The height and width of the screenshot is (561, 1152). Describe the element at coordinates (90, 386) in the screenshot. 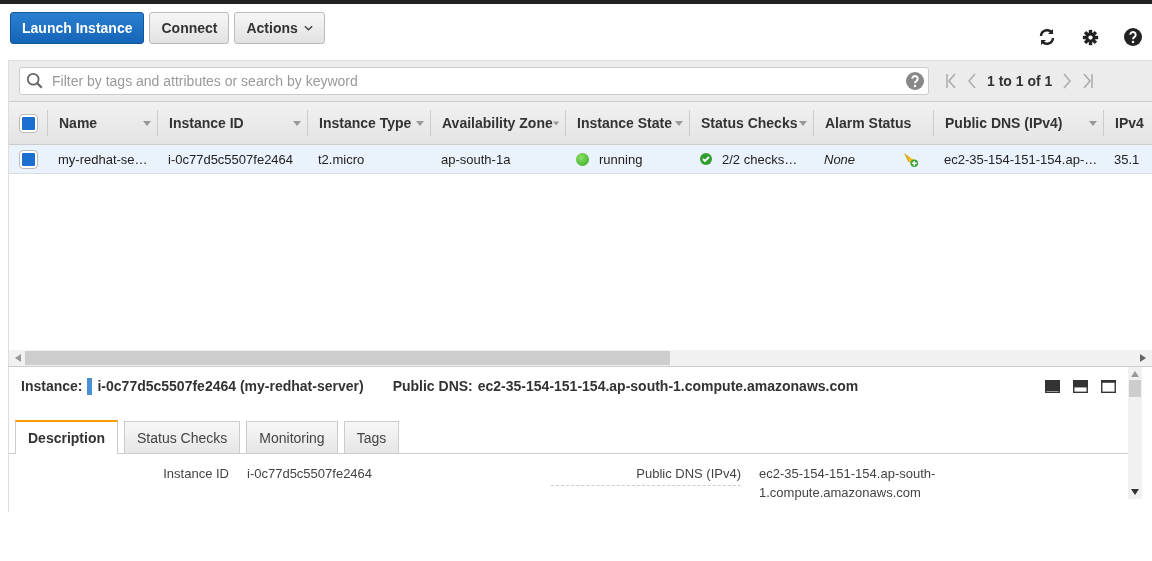

I see `instance-marker-icon` at that location.